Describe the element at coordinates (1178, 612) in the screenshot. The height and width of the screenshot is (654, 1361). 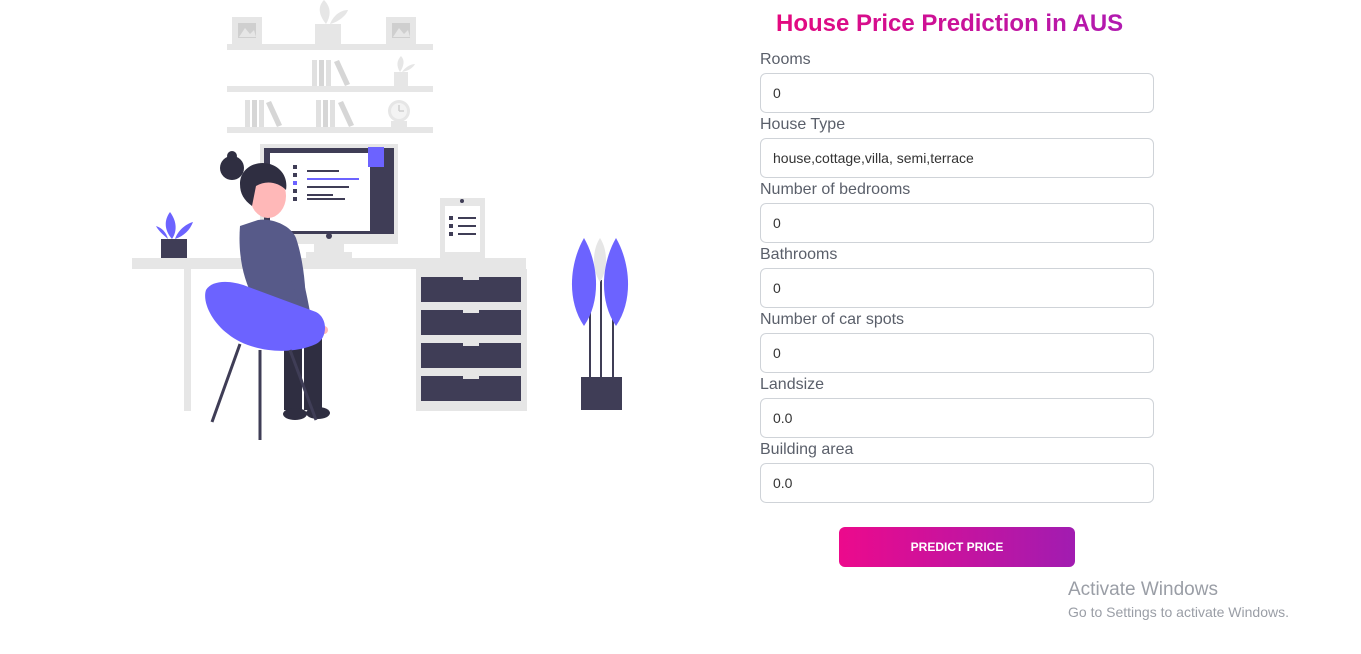
I see `watermark-subtitle: Go to Settings to activate Windows.` at that location.